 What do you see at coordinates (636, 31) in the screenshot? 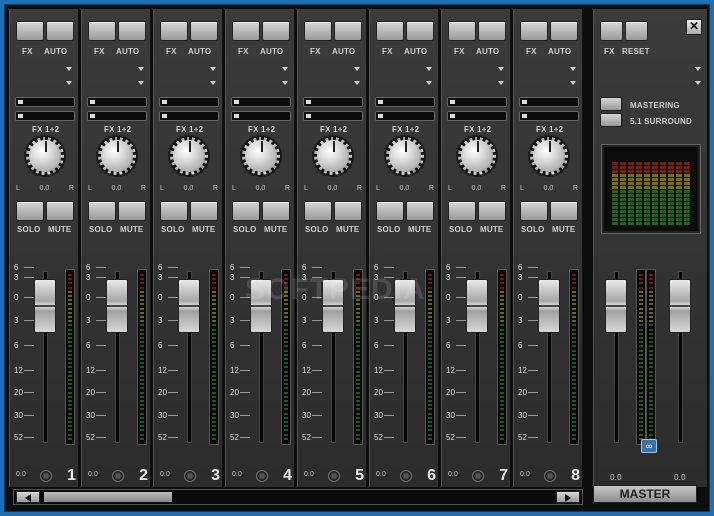
I see `master-reset-button` at bounding box center [636, 31].